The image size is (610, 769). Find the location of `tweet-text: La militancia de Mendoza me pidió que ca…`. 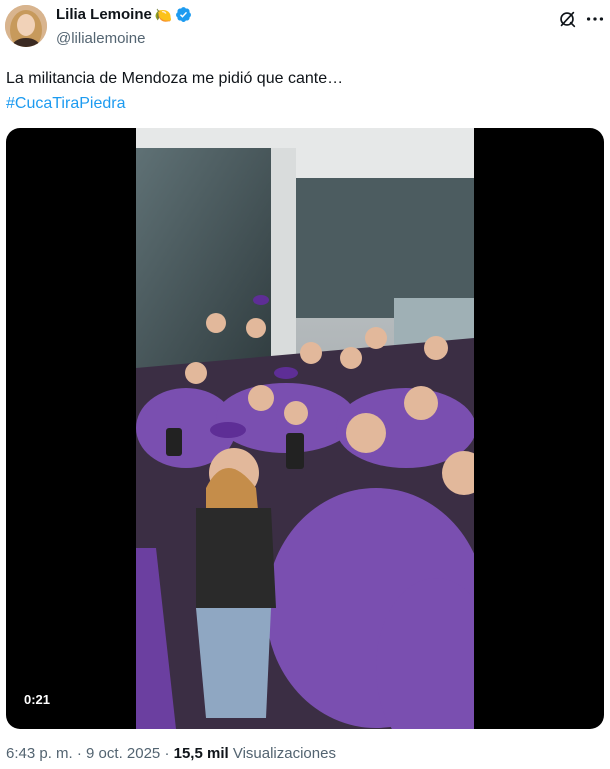

tweet-text: La militancia de Mendoza me pidió que ca… is located at coordinates (175, 78).